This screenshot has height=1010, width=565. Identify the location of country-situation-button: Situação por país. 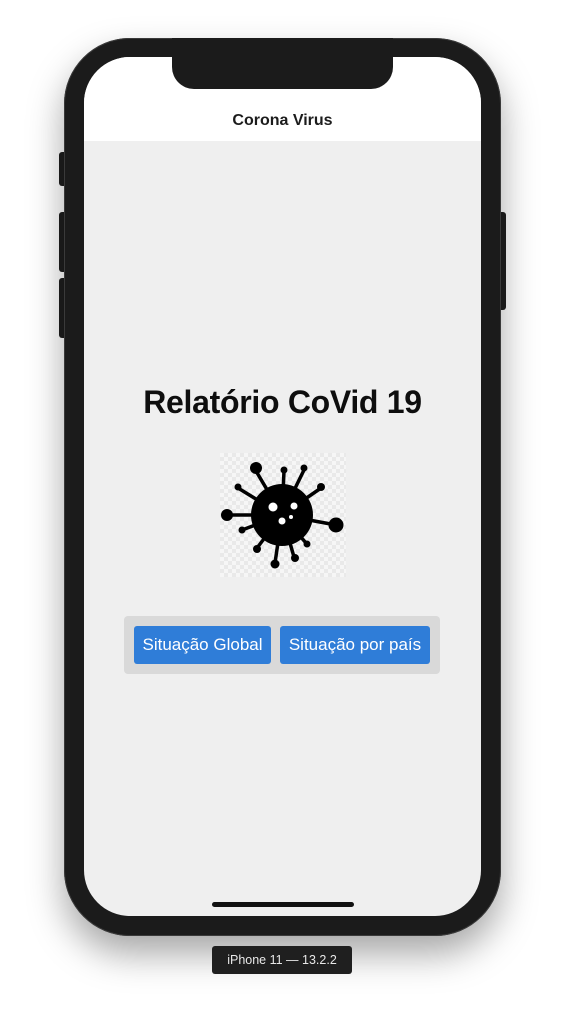
(355, 645).